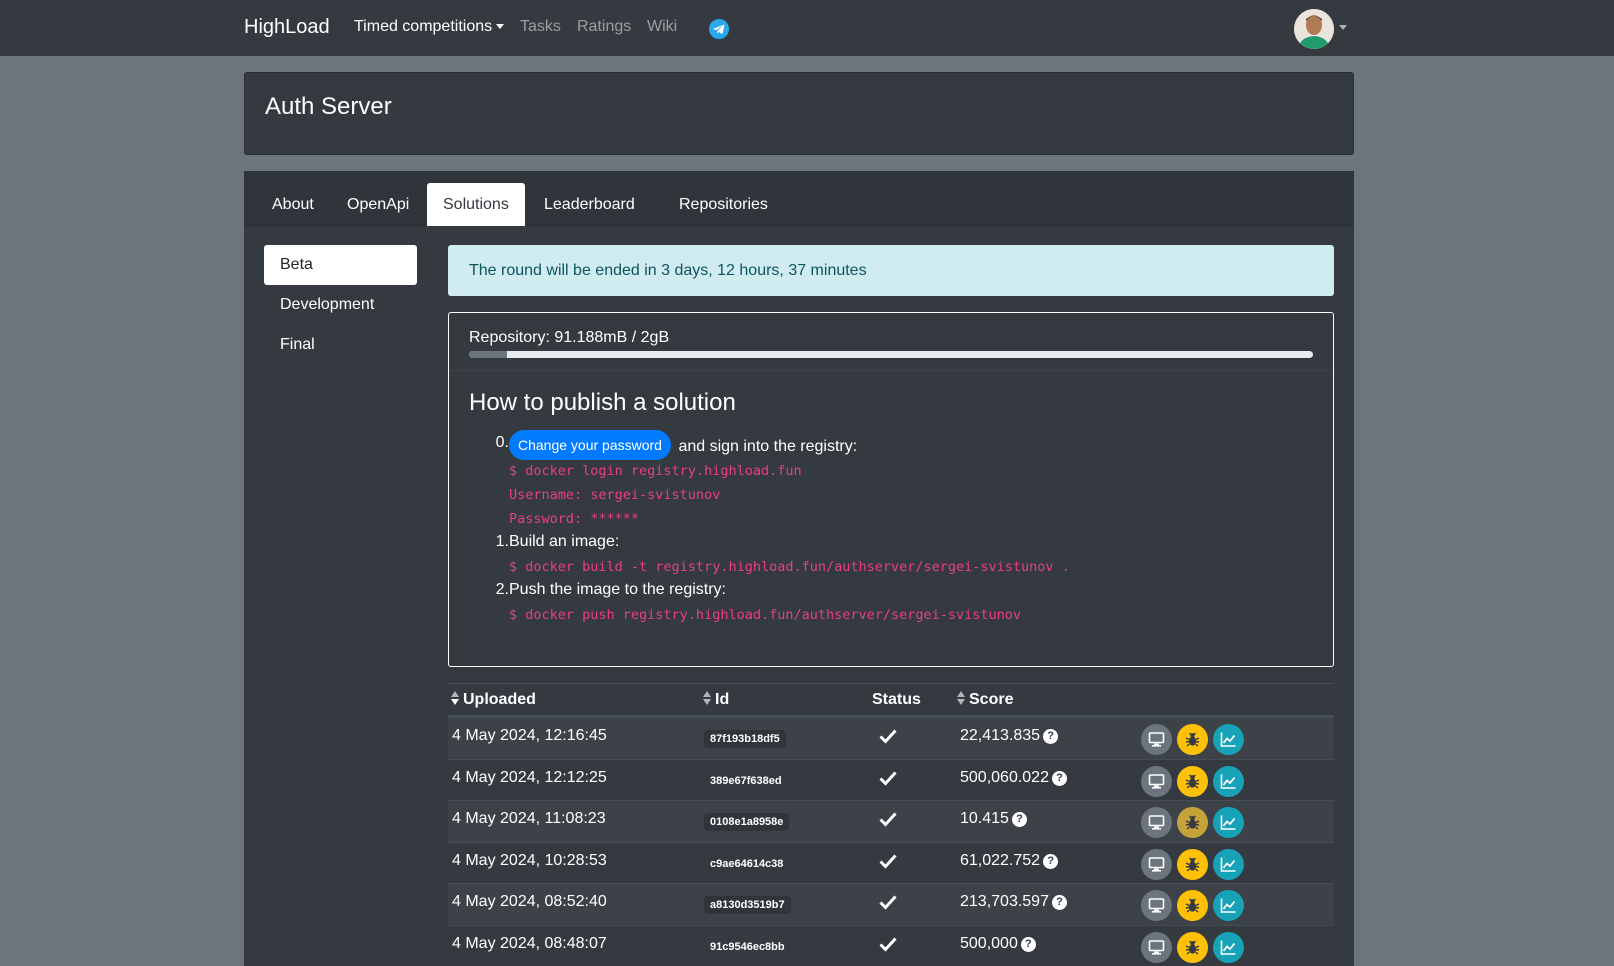 This screenshot has width=1614, height=966. I want to click on progress-fill, so click(488, 354).